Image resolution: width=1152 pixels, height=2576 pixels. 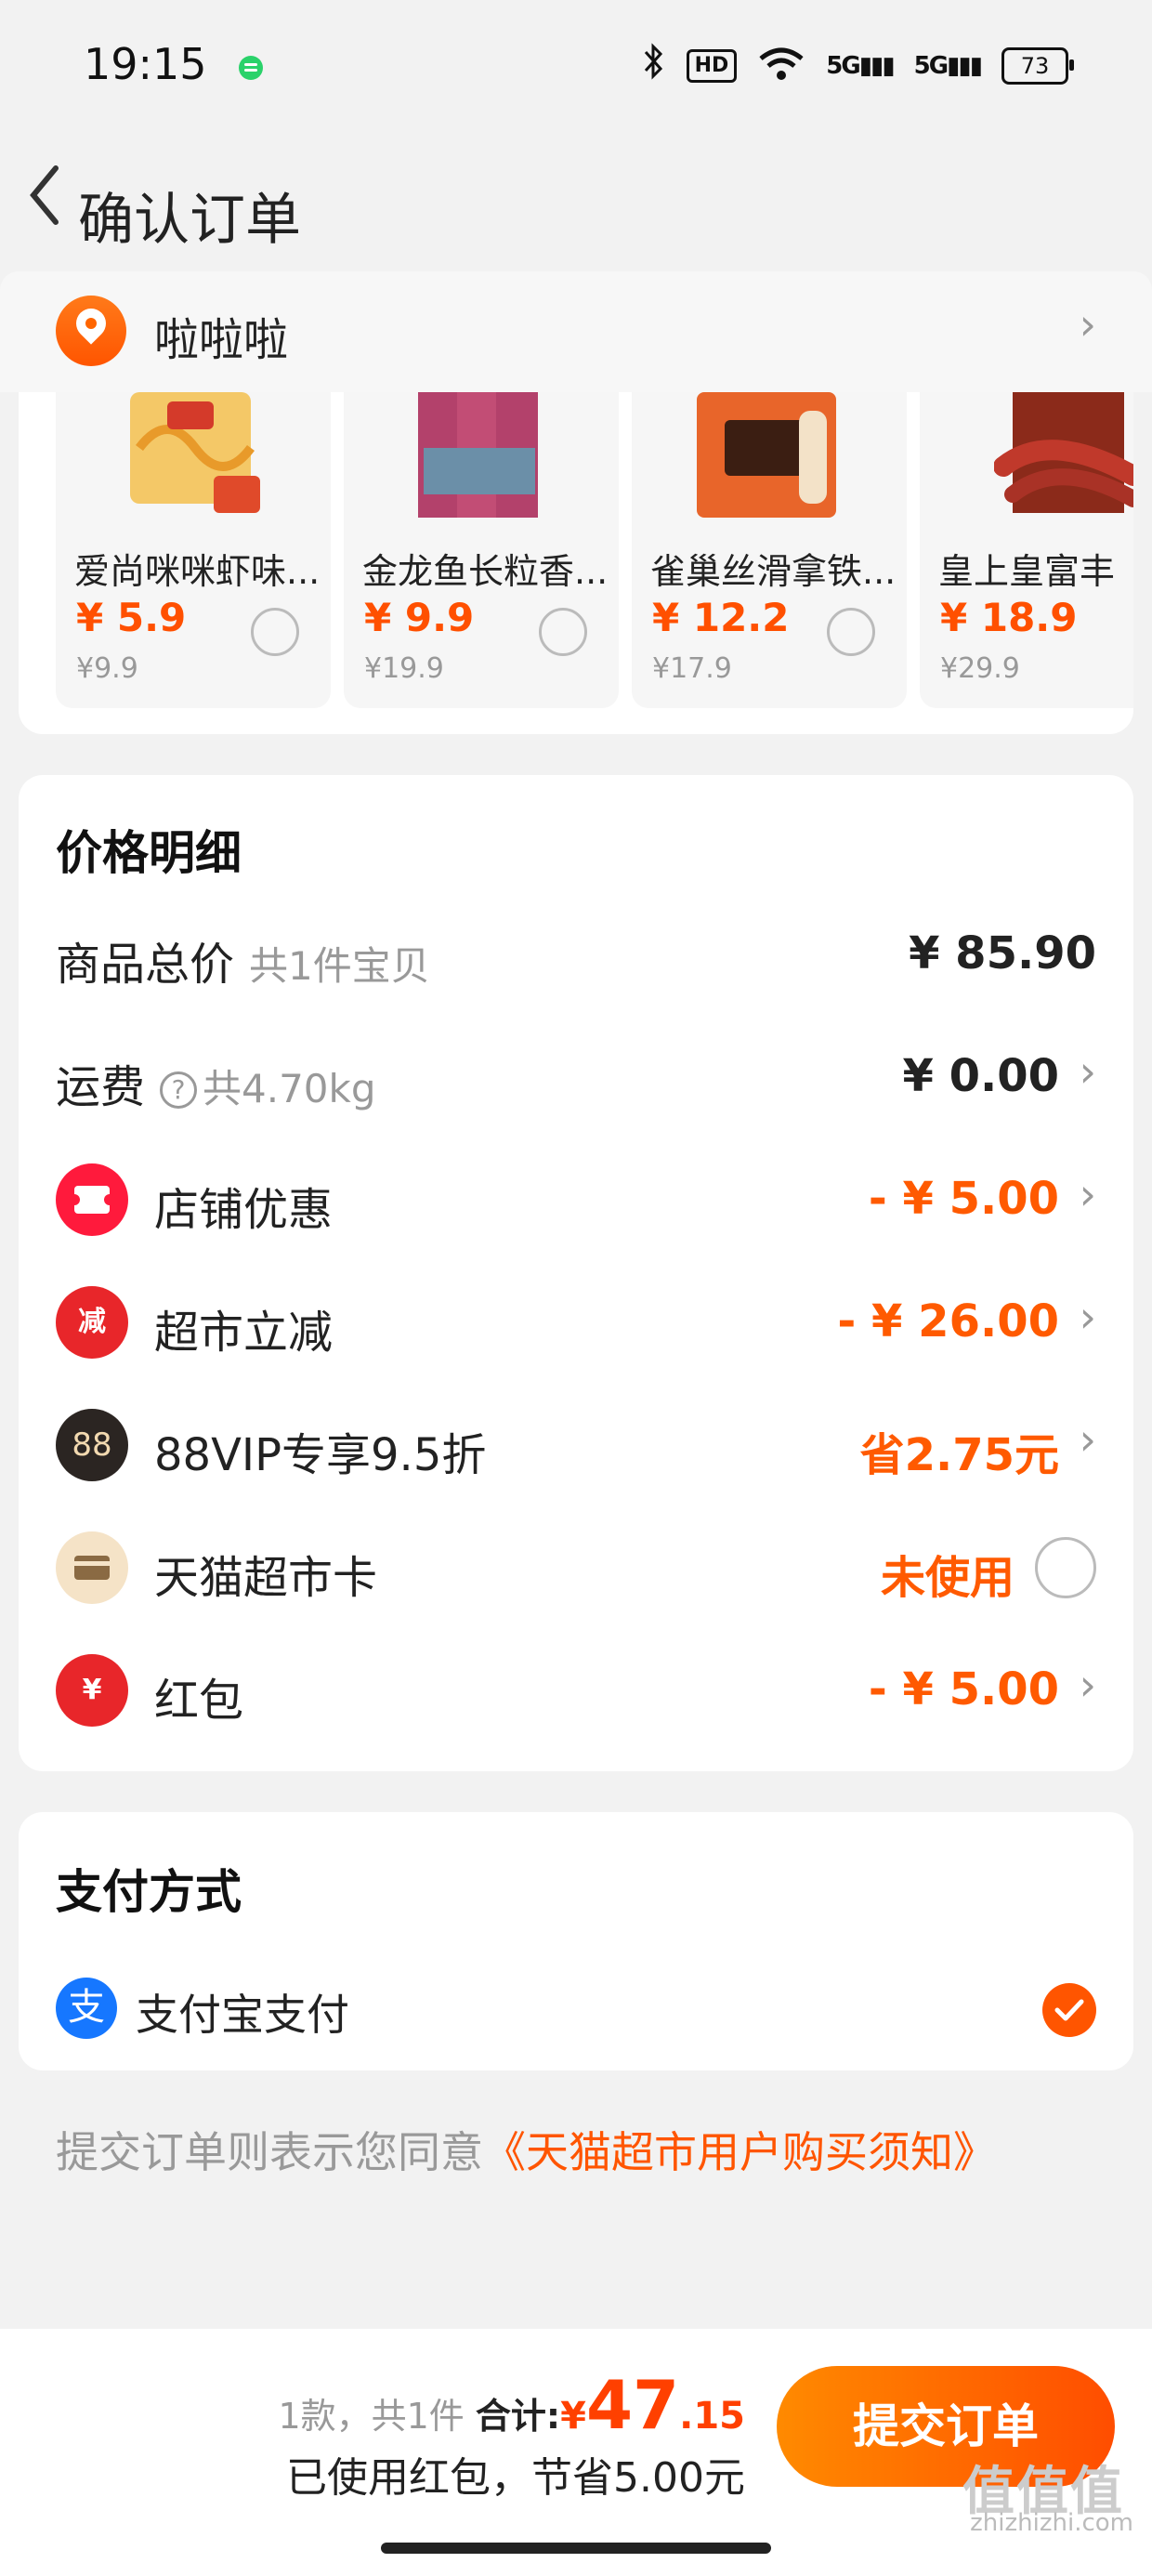 I want to click on checkmark-icon, so click(x=1069, y=2010).